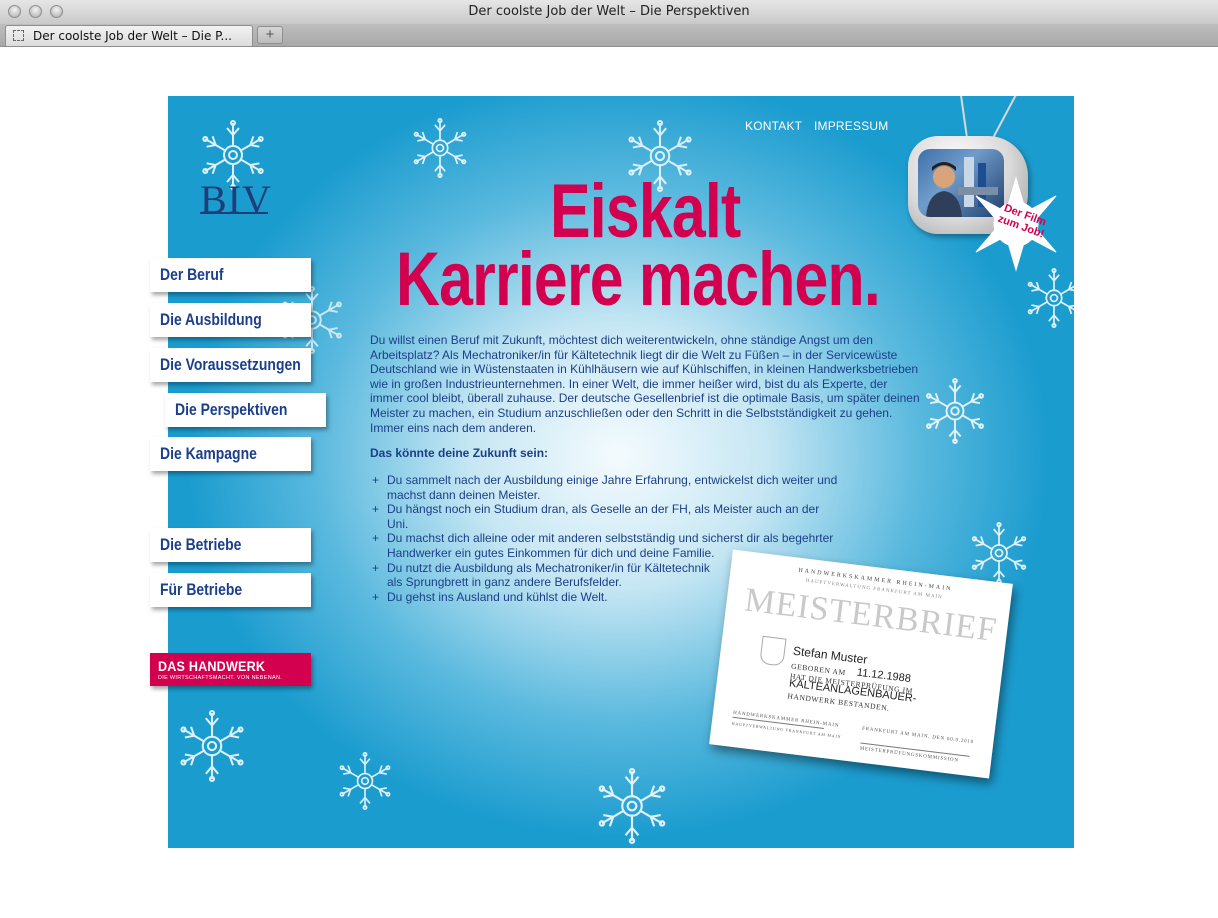 Image resolution: width=1218 pixels, height=918 pixels. Describe the element at coordinates (230, 365) in the screenshot. I see `nav-die-voraussetzungen: Die Voraussetzungen` at that location.